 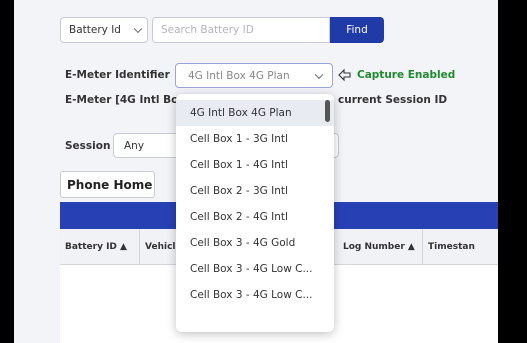 What do you see at coordinates (95, 30) in the screenshot?
I see `search-type-value: Battery Id` at bounding box center [95, 30].